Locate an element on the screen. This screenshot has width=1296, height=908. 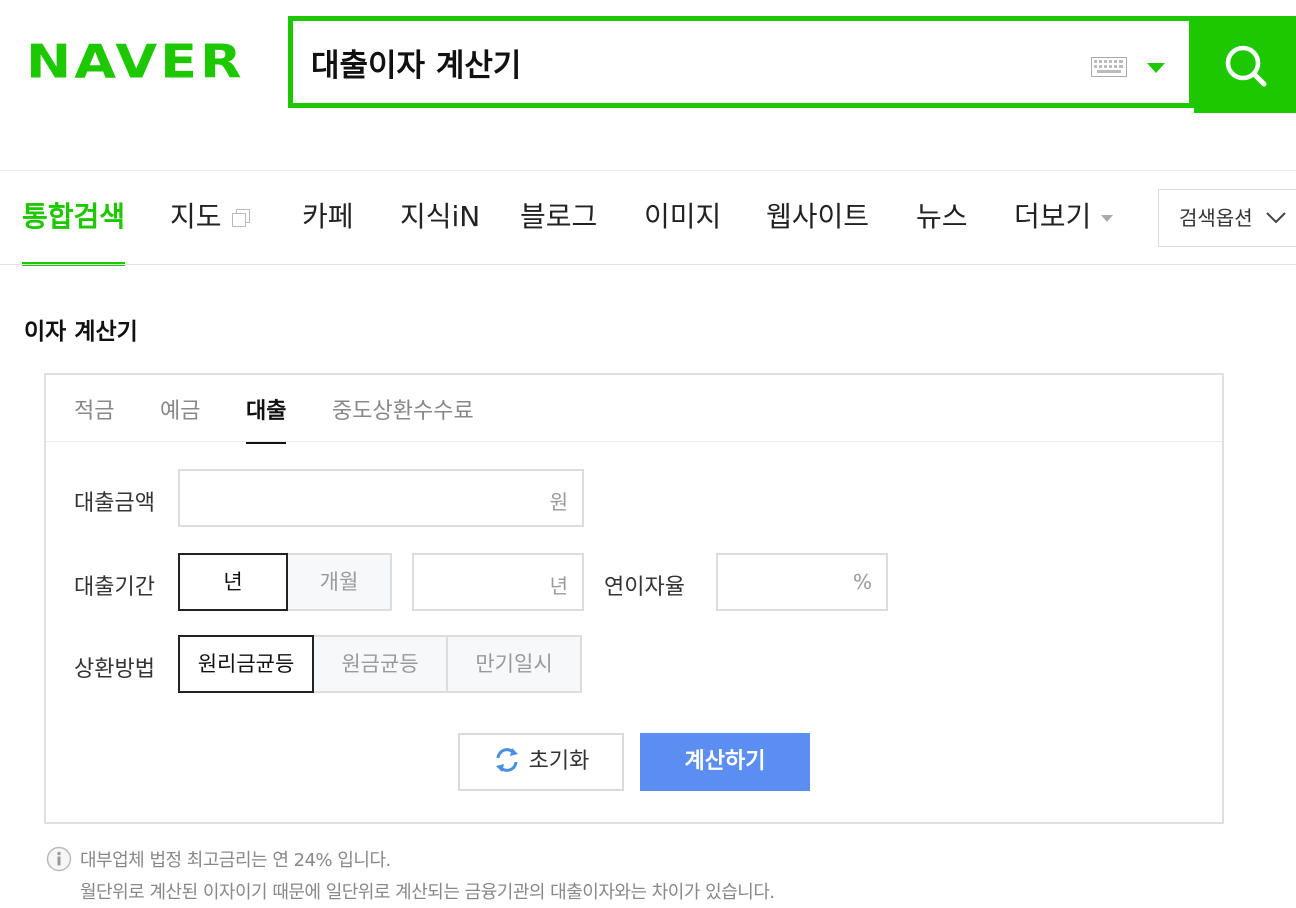
tab-map: 지도 is located at coordinates (210, 218).